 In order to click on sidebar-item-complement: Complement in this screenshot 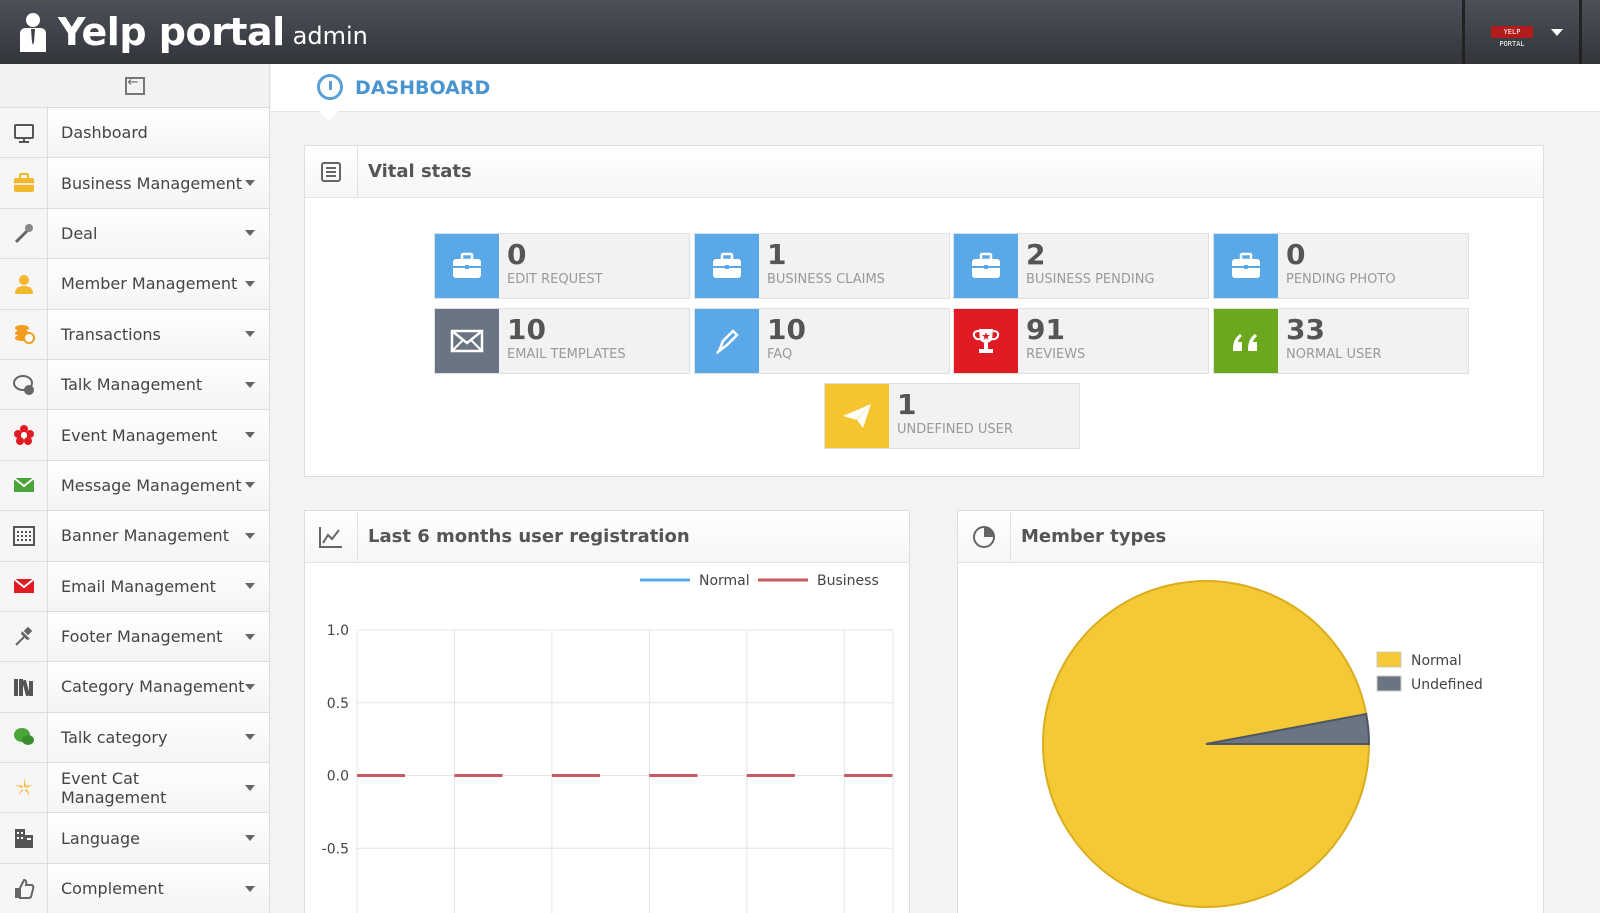, I will do `click(134, 888)`.